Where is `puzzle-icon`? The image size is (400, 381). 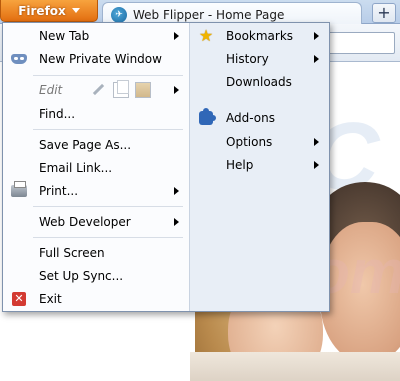
puzzle-icon is located at coordinates (207, 117).